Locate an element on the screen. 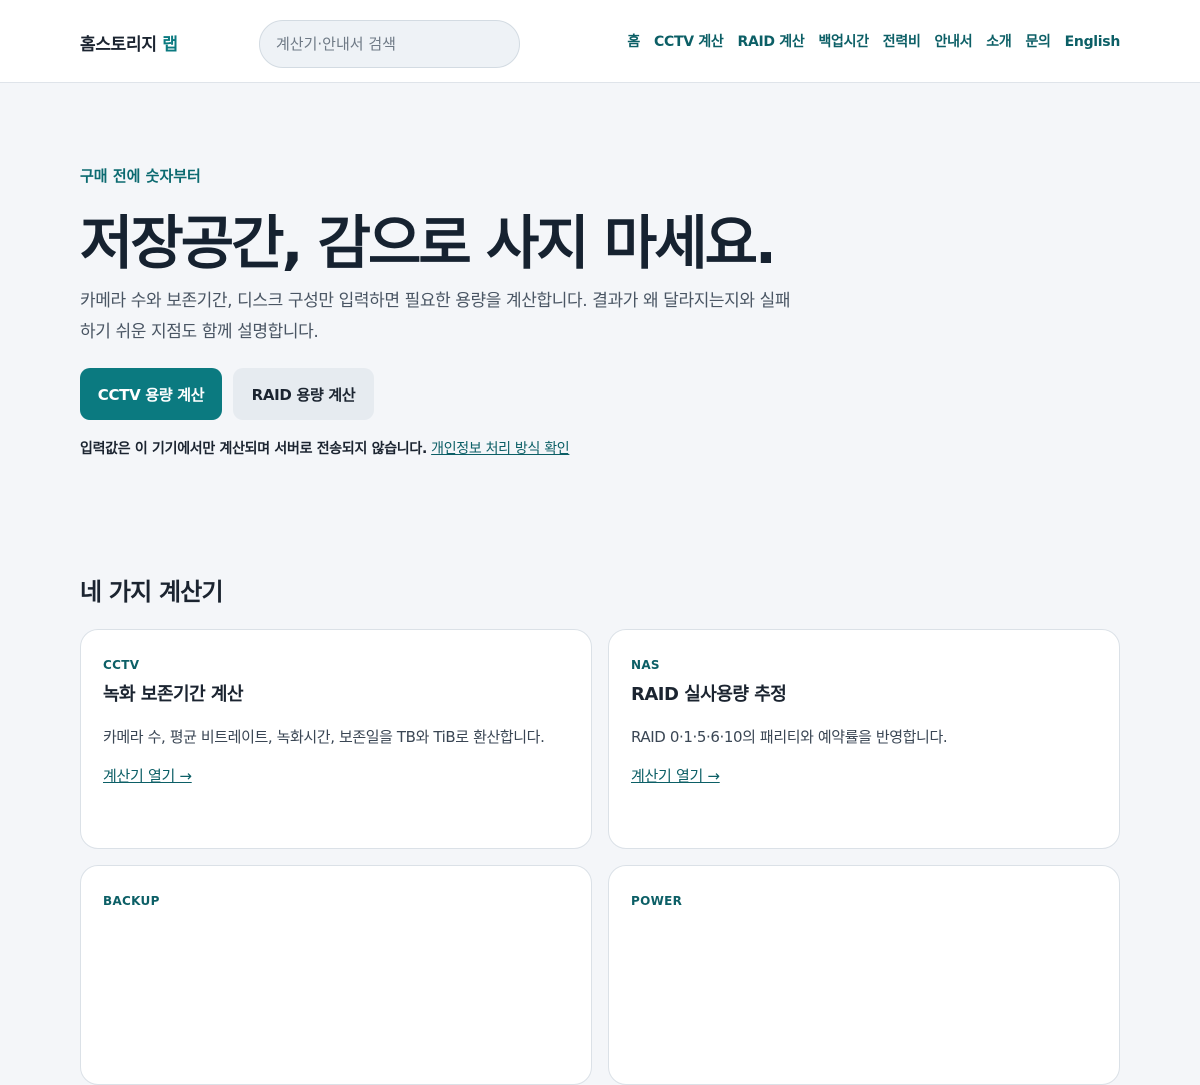 The image size is (1200, 1085). nav-link-english: English is located at coordinates (1093, 42).